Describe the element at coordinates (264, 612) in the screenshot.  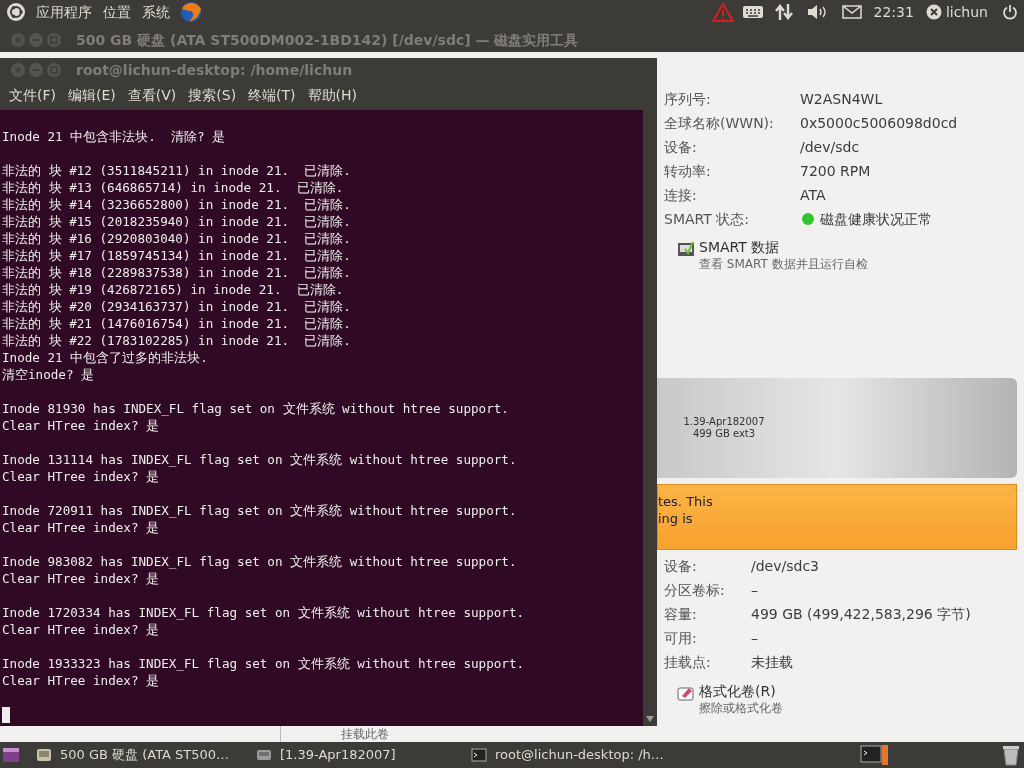
I see `terminal-line: Inode 1720334 has INDEX_FL flag set on 文件系统 without htree support.` at that location.